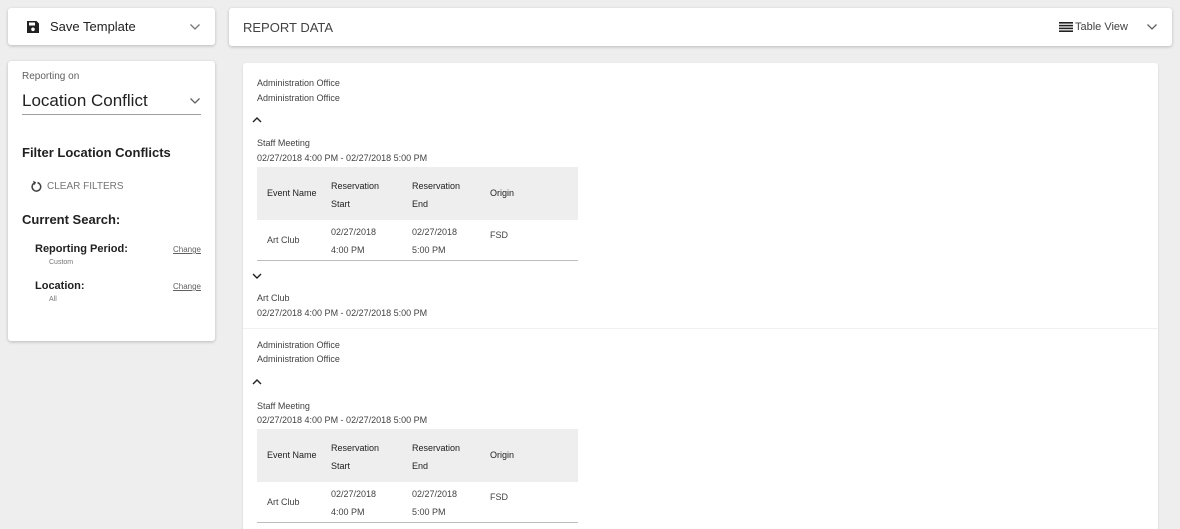  Describe the element at coordinates (1101, 27) in the screenshot. I see `table-view-label: Table View` at that location.